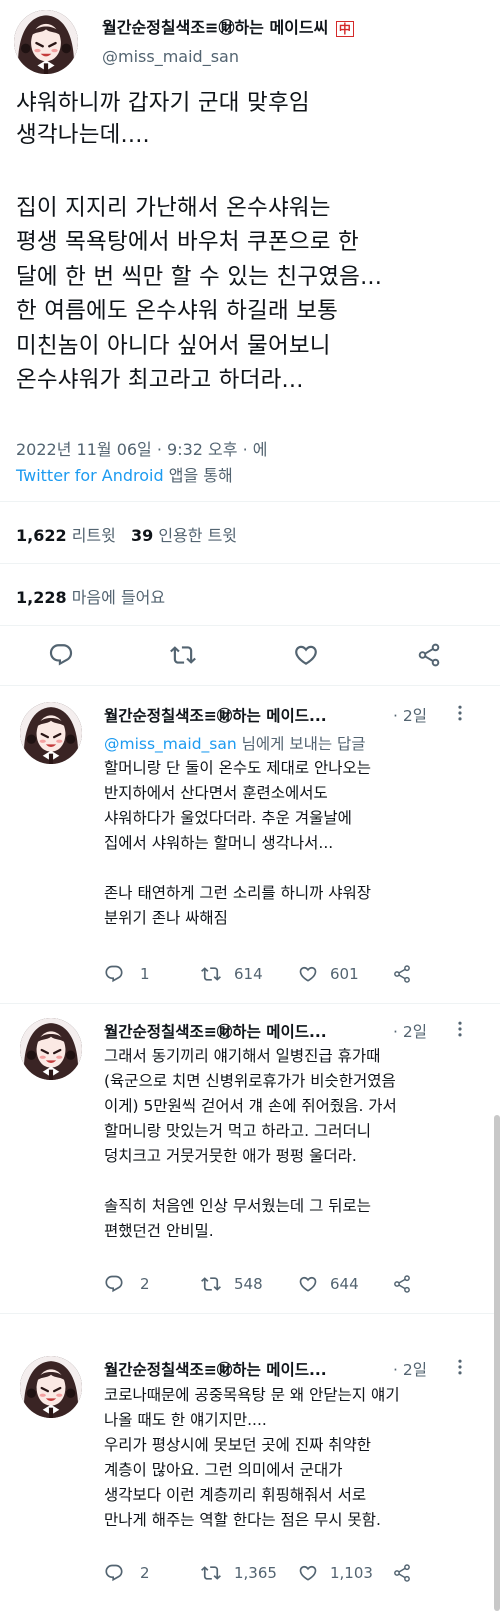 The width and height of the screenshot is (500, 1611). Describe the element at coordinates (248, 974) in the screenshot. I see `retweet-count: 614` at that location.